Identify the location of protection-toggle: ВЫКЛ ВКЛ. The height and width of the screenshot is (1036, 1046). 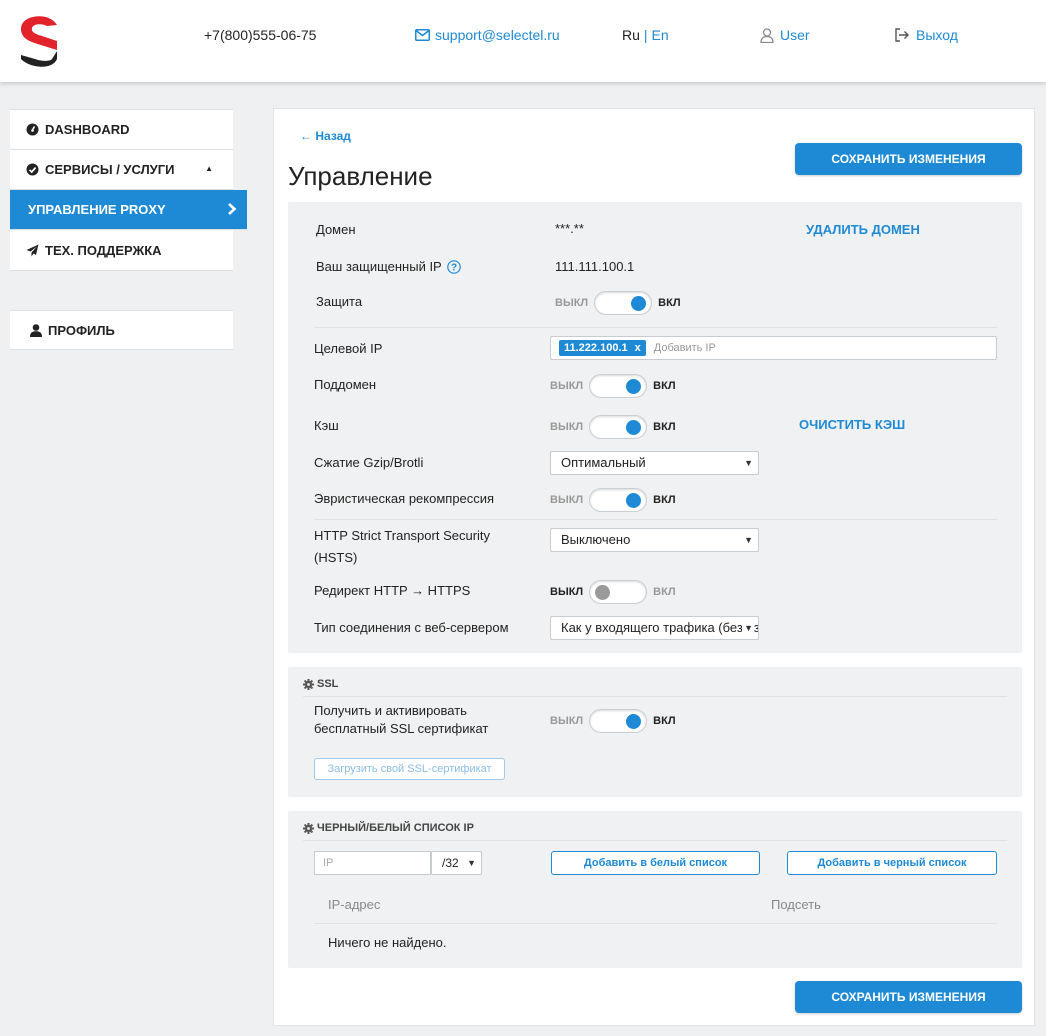
(618, 303).